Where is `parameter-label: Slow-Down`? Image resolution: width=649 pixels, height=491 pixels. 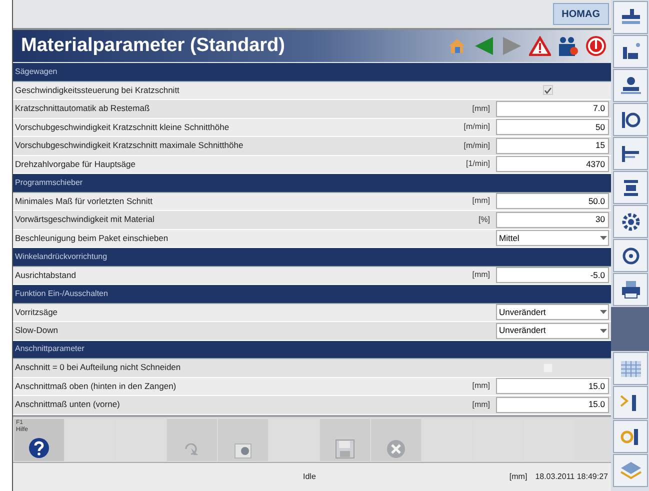 parameter-label: Slow-Down is located at coordinates (36, 331).